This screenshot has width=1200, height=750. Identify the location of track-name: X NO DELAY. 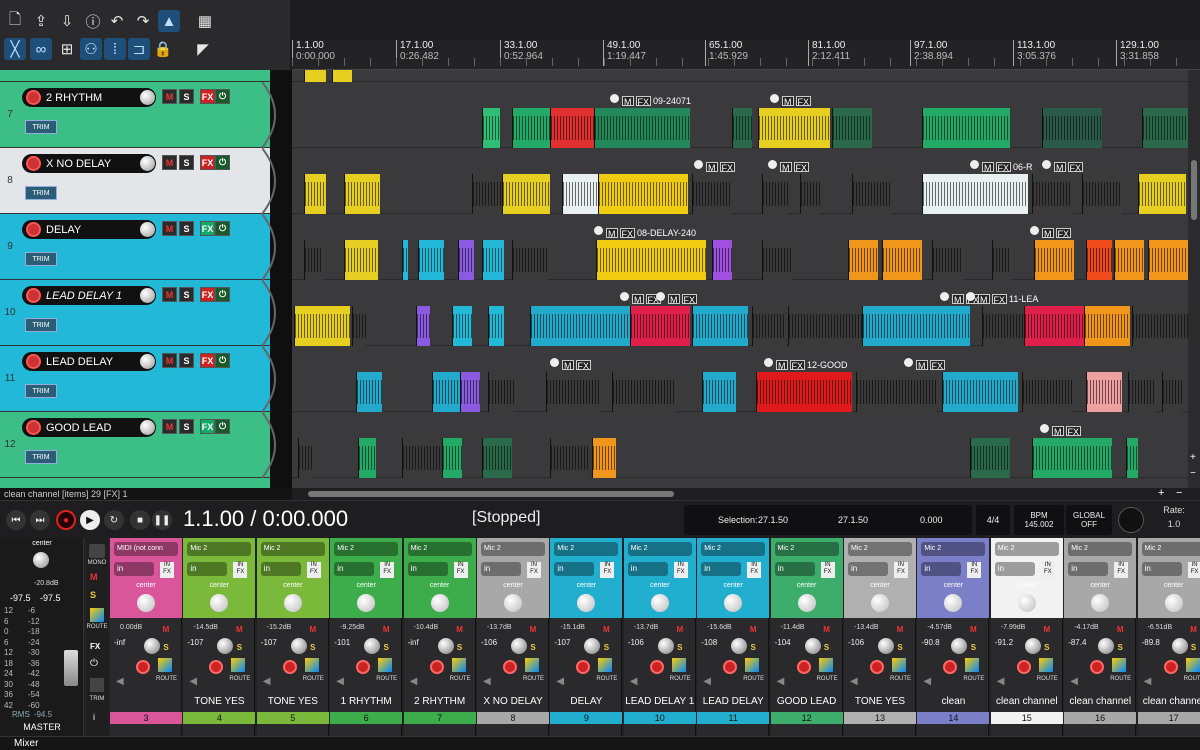
(89, 163).